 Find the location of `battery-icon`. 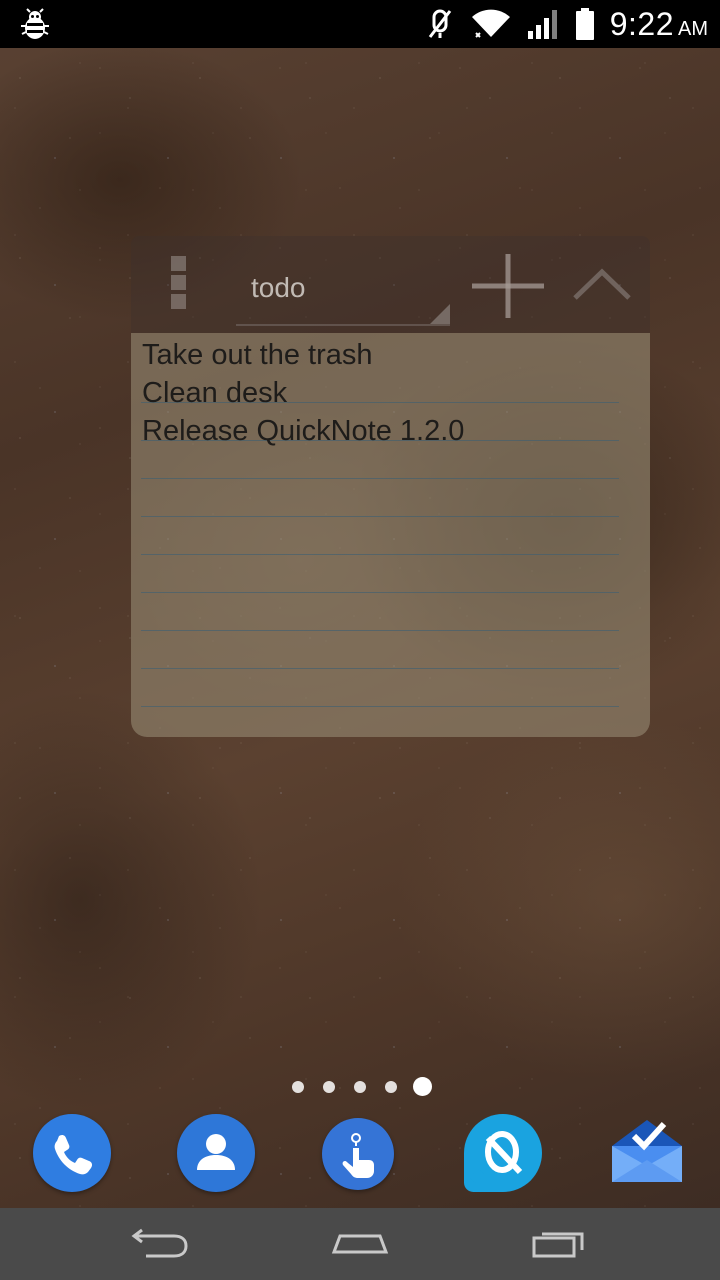

battery-icon is located at coordinates (584, 24).